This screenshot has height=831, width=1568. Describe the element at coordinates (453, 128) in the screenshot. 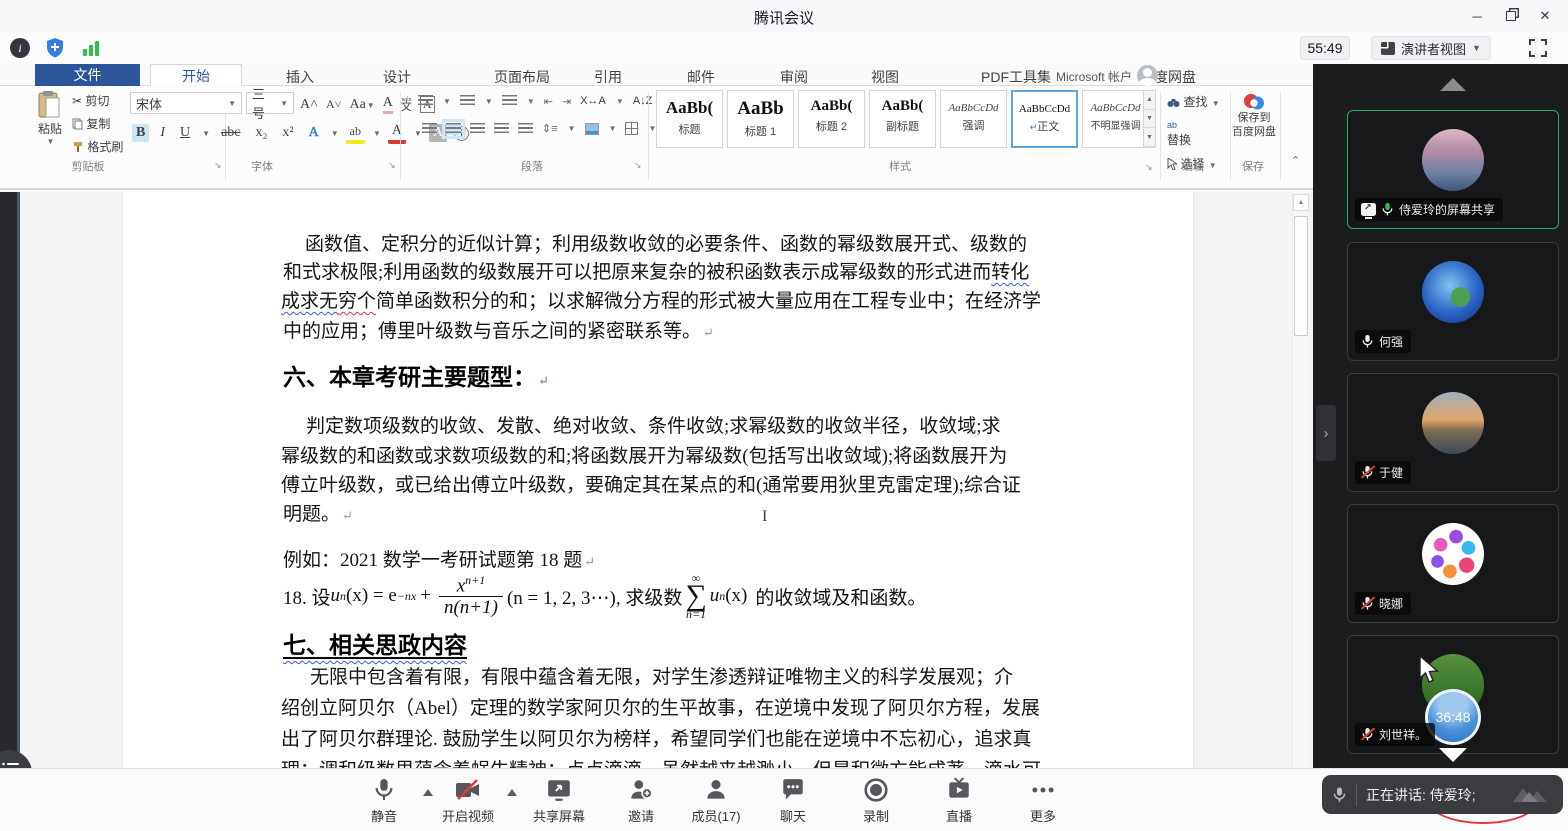

I see `align-center-button` at that location.